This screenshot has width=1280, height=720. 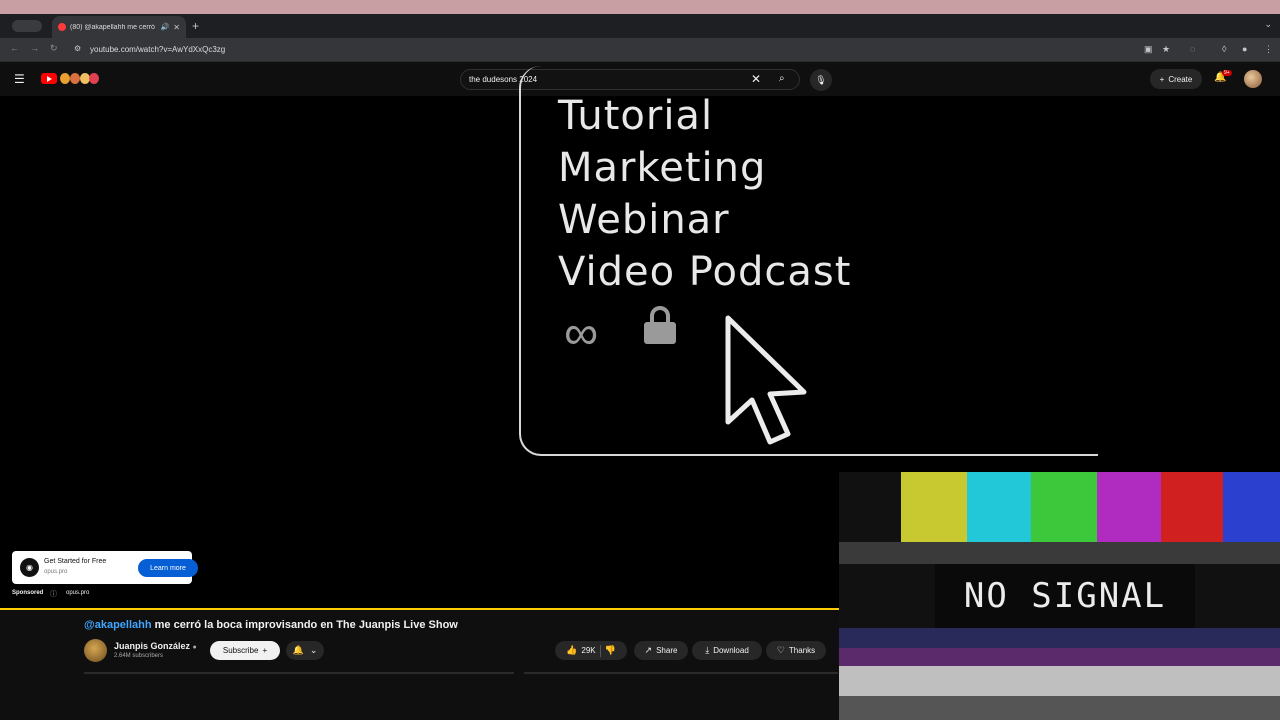 I want to click on divider-lines, so click(x=461, y=673).